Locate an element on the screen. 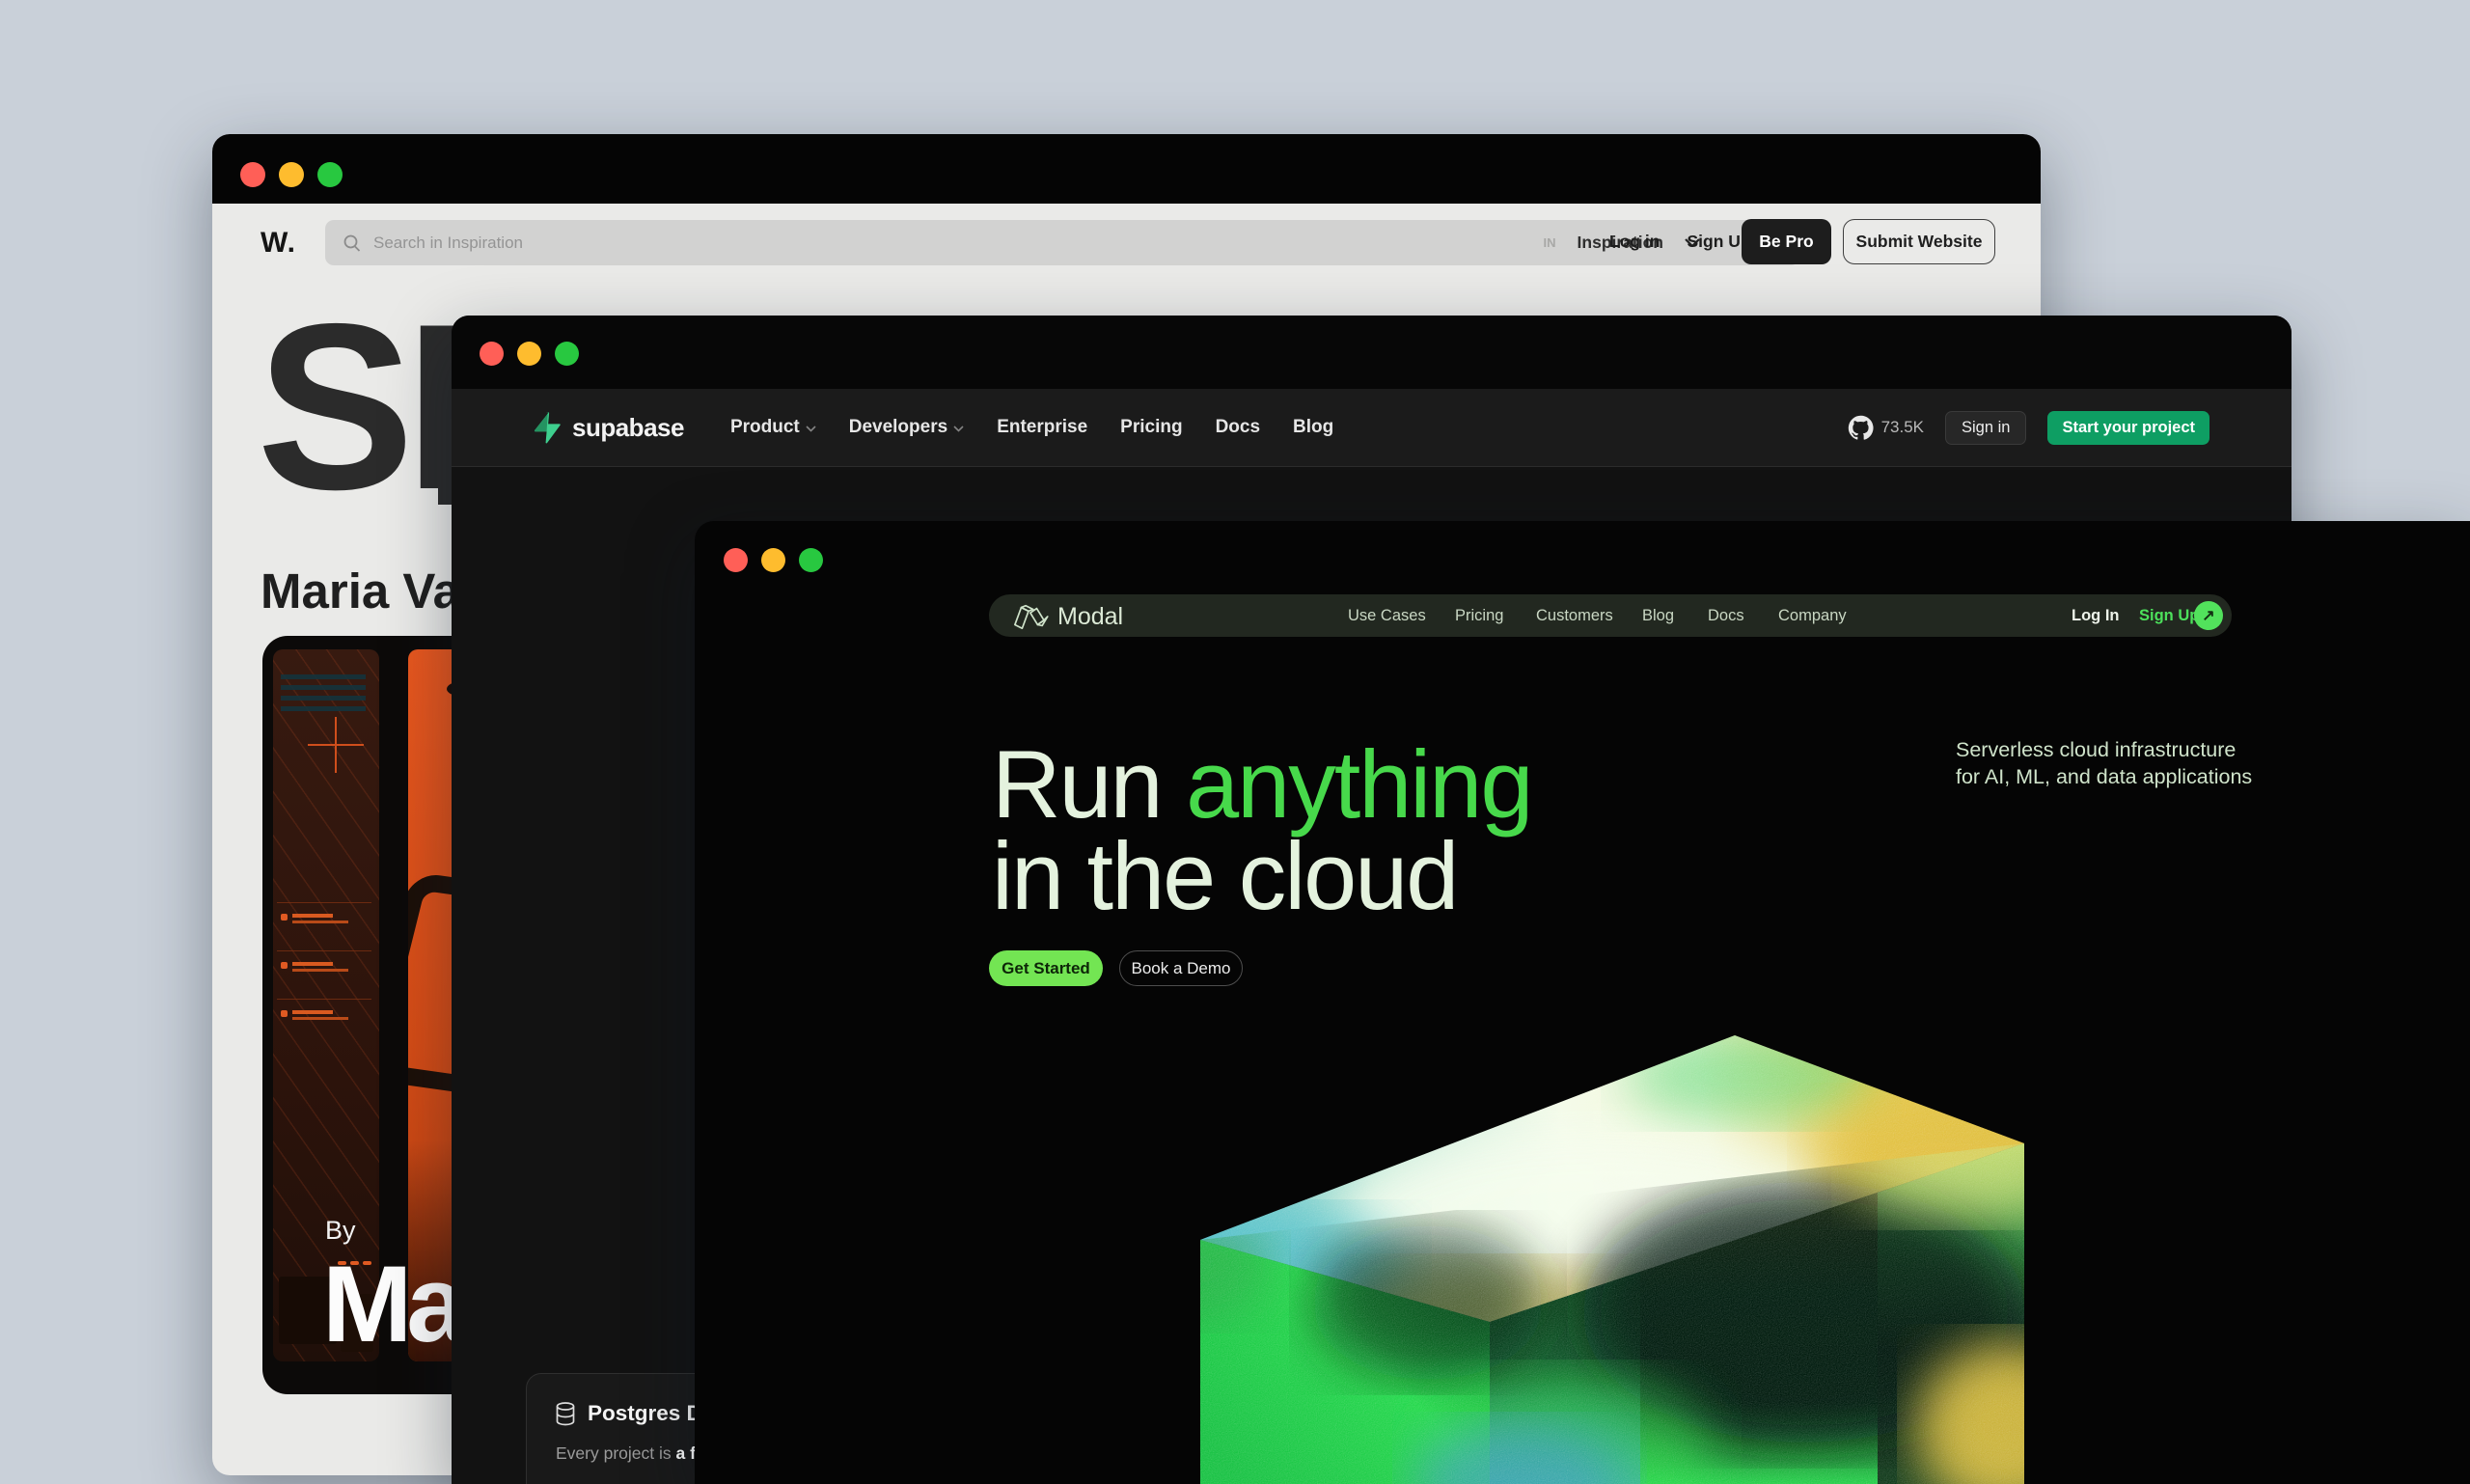 The height and width of the screenshot is (1484, 2470). hero-heading: Run anything in the cloud is located at coordinates (1262, 829).